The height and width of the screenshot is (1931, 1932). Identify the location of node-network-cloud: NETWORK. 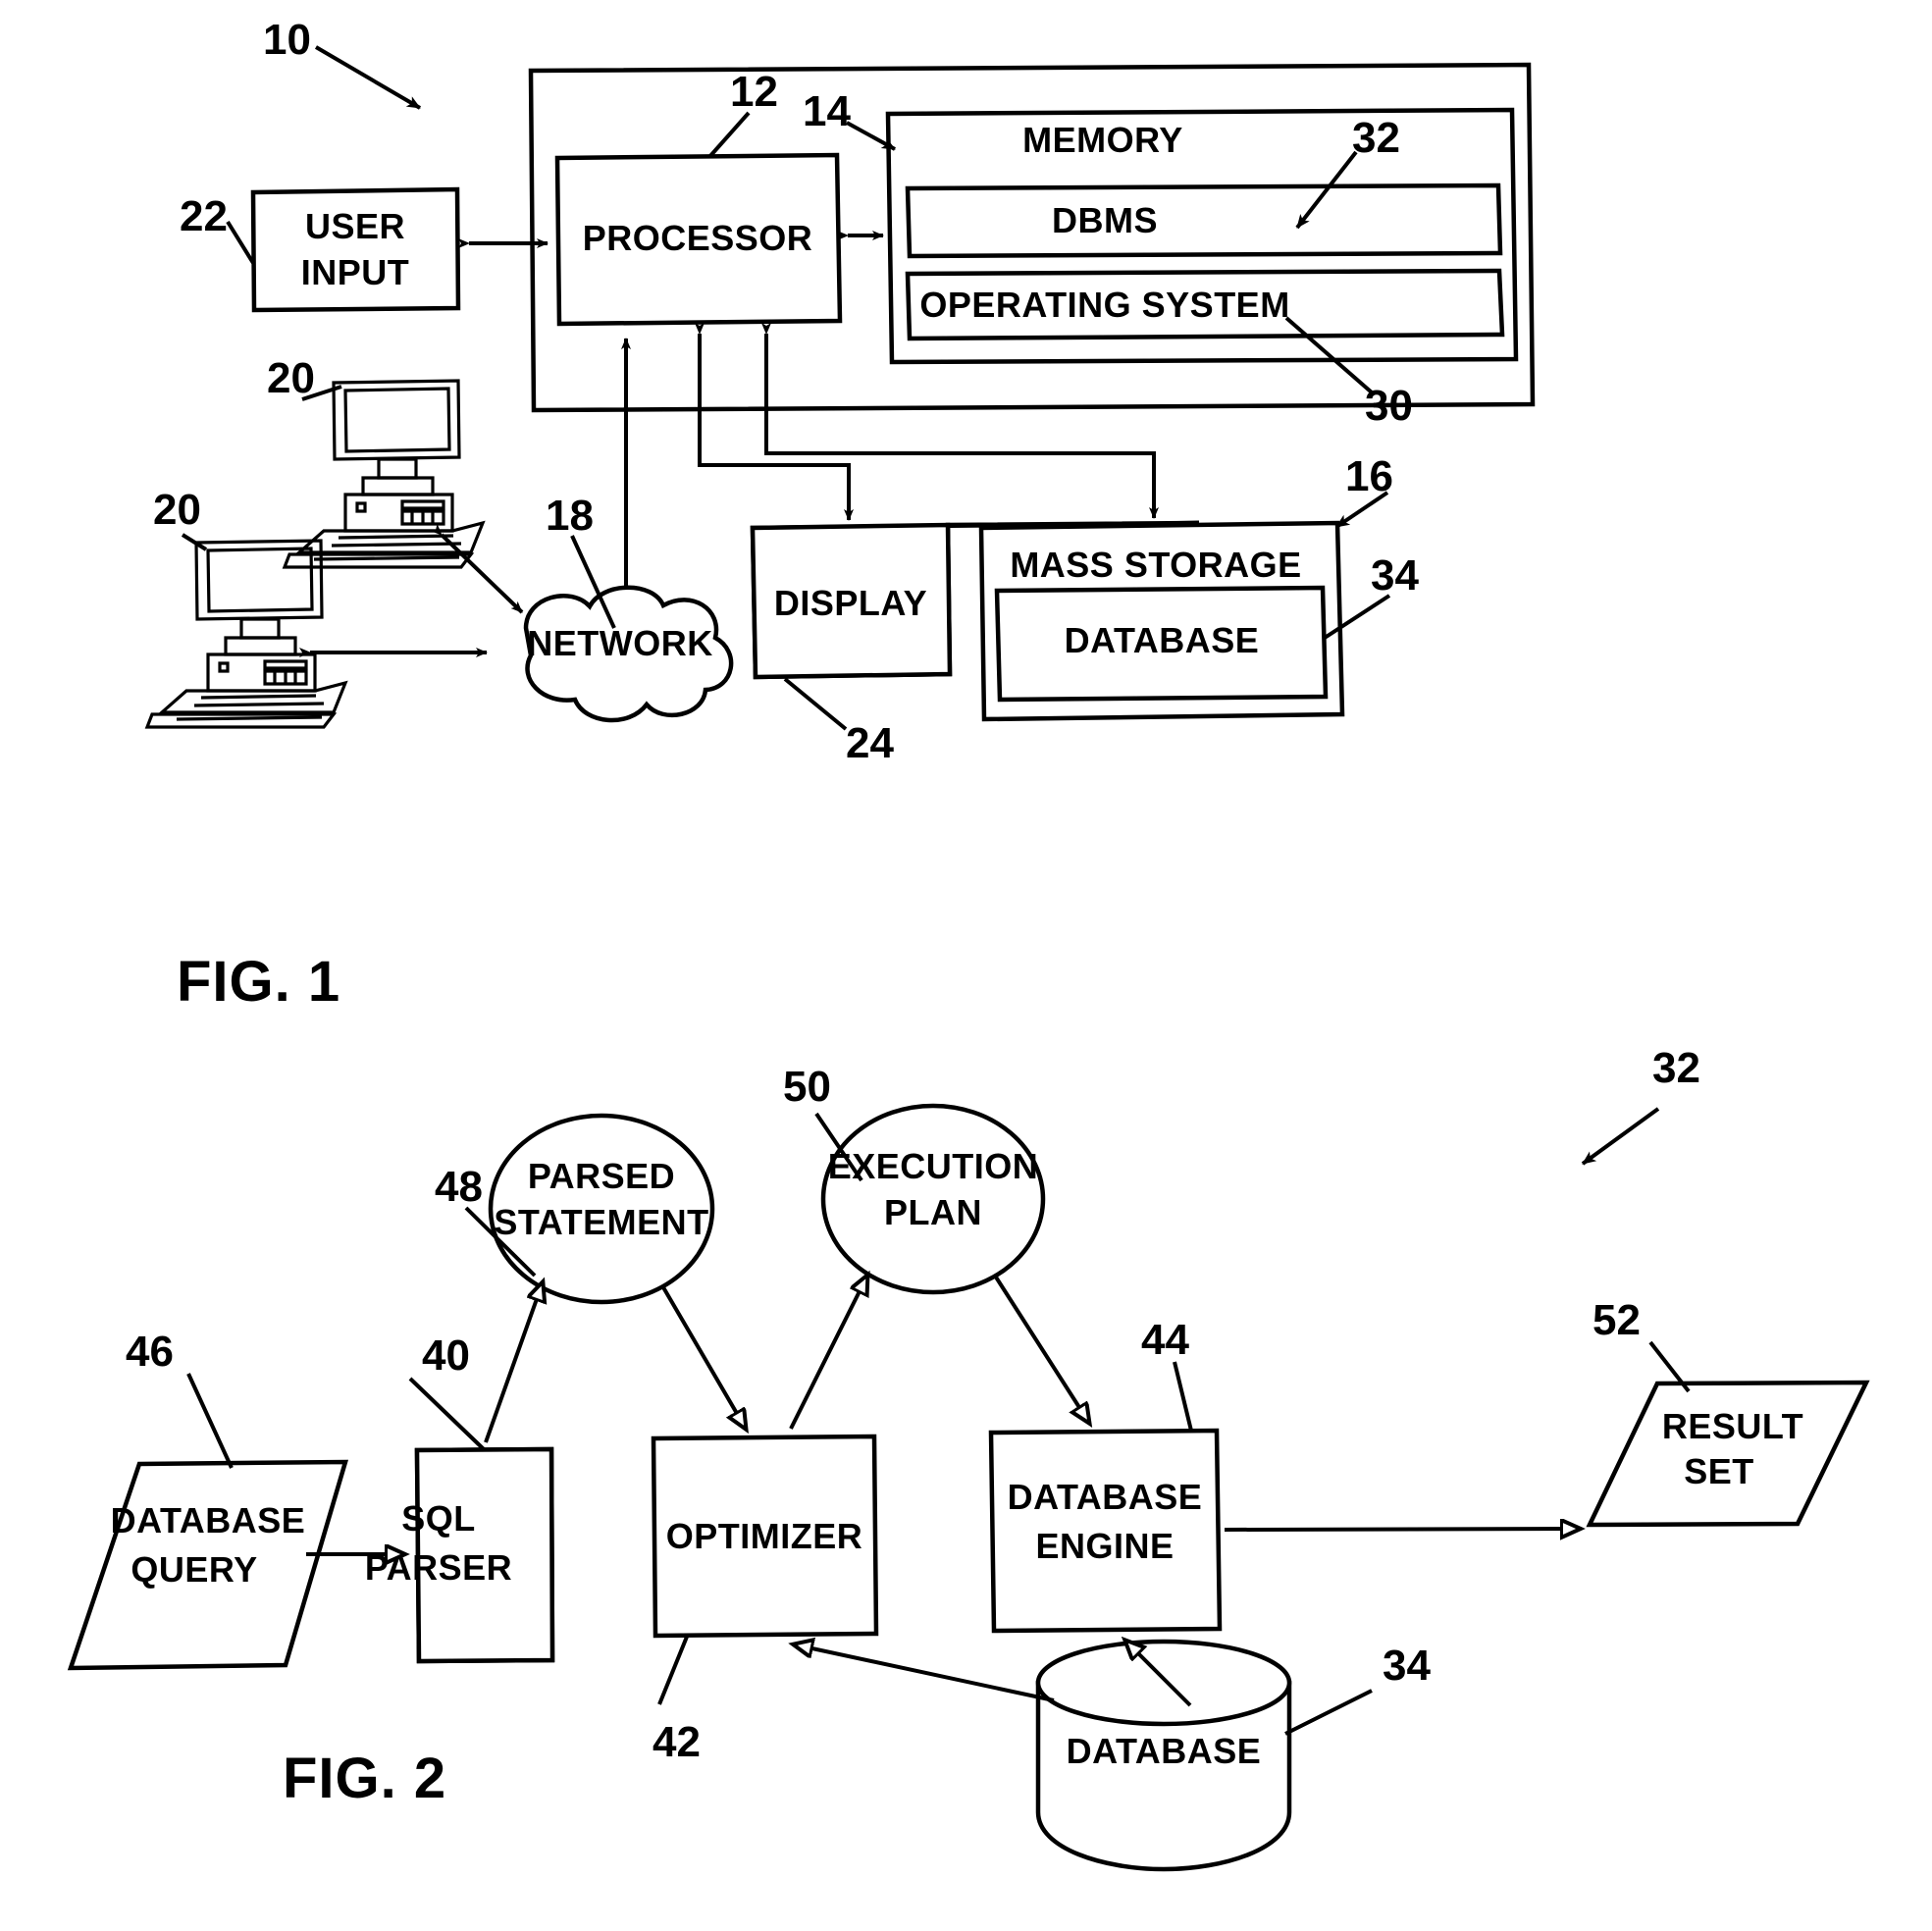
(628, 654).